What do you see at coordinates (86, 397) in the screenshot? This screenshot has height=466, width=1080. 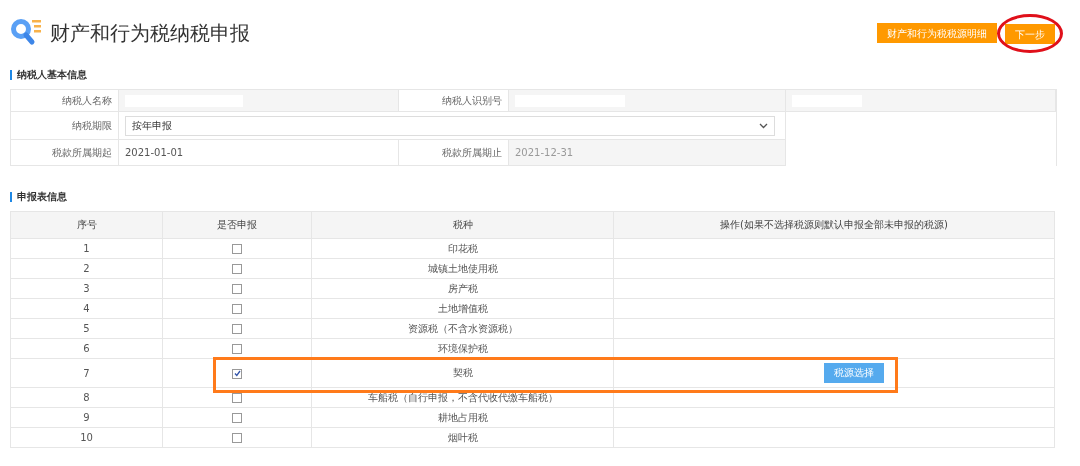 I see `row-number-cell: 8` at bounding box center [86, 397].